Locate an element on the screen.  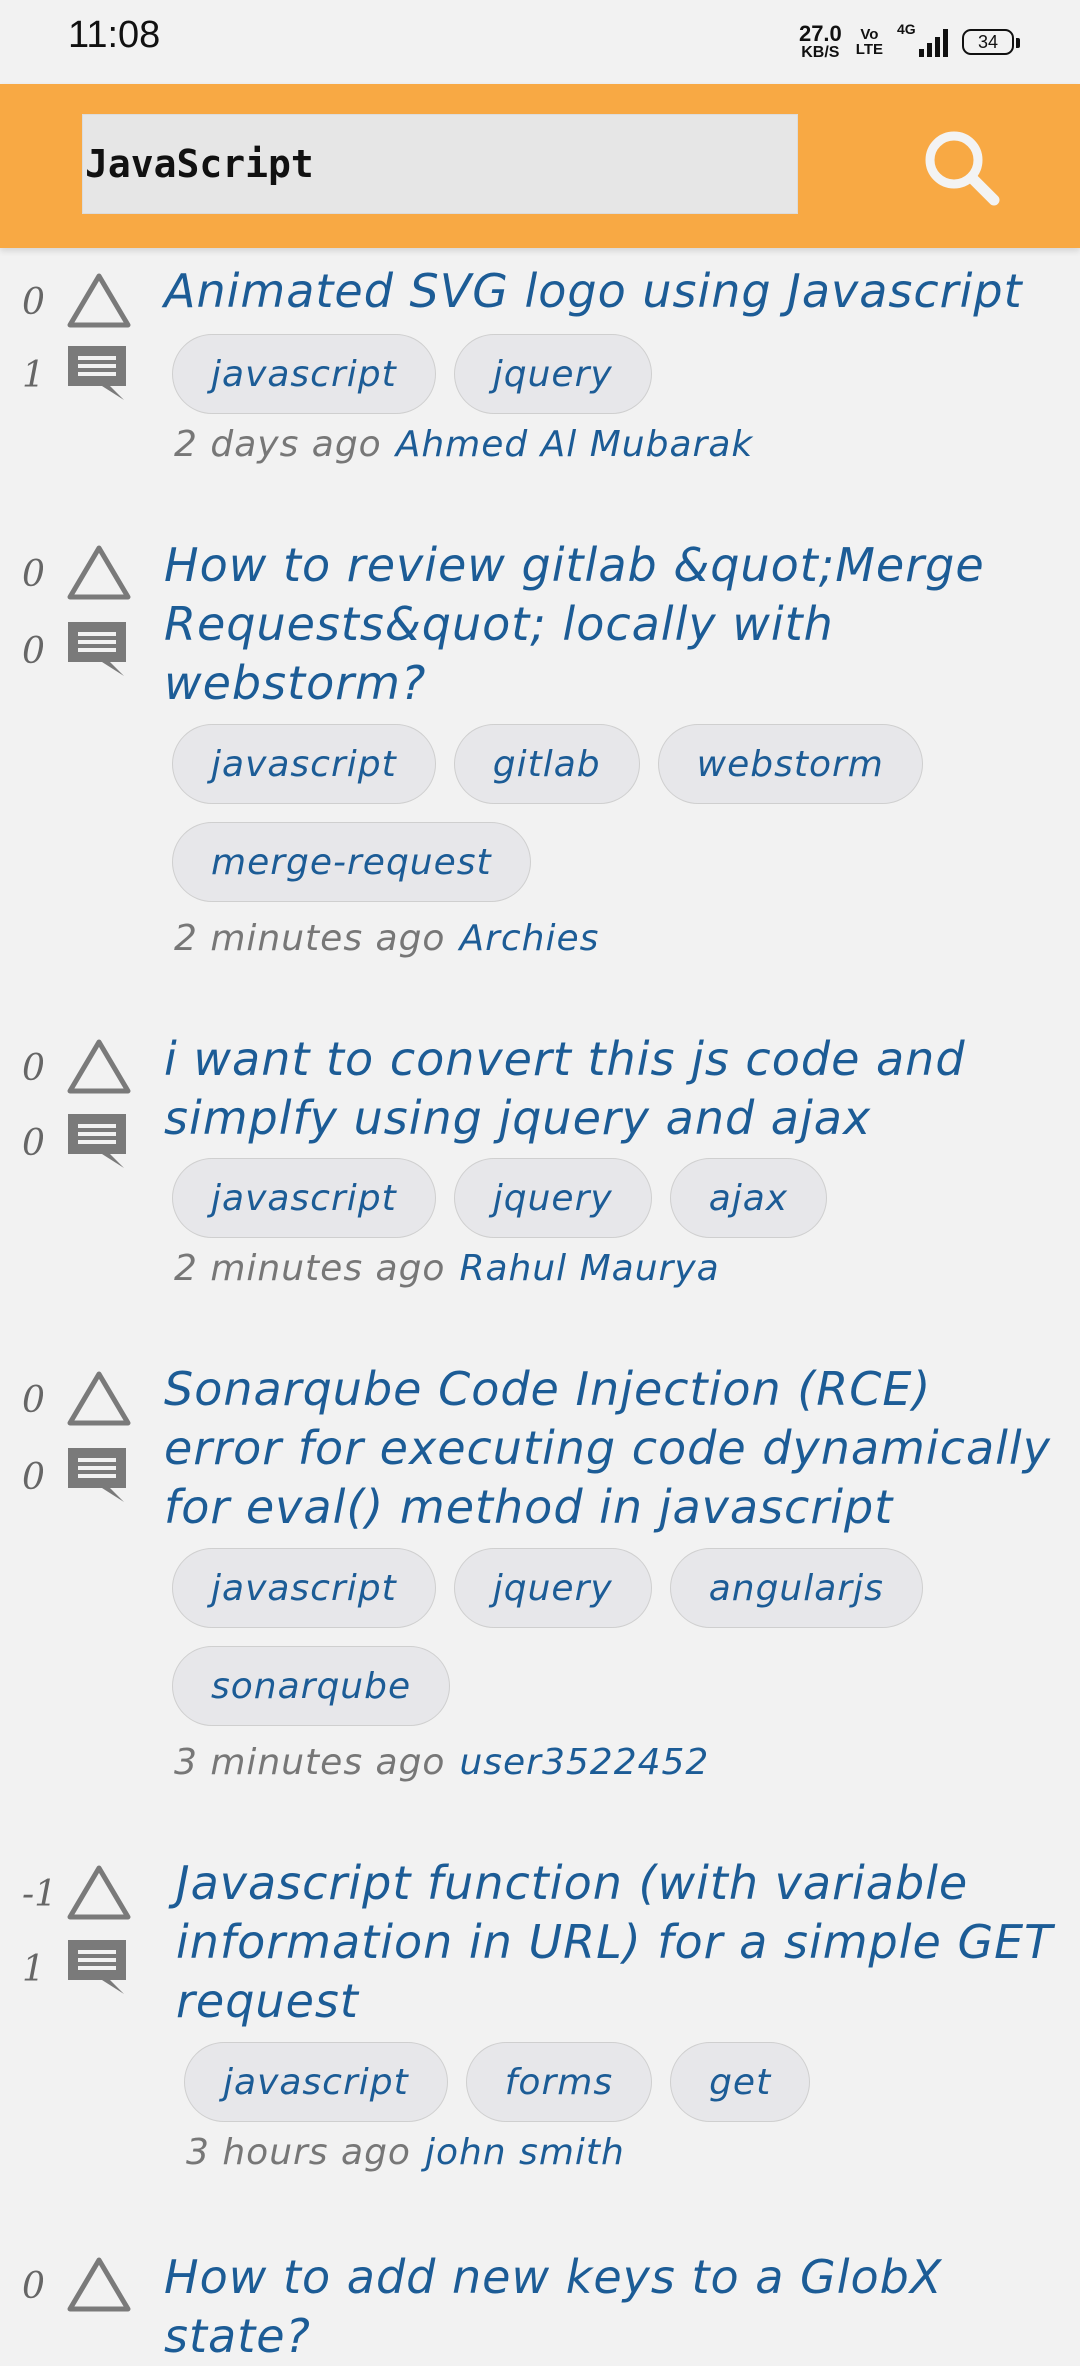
question-author: john smith is located at coordinates (525, 2152).